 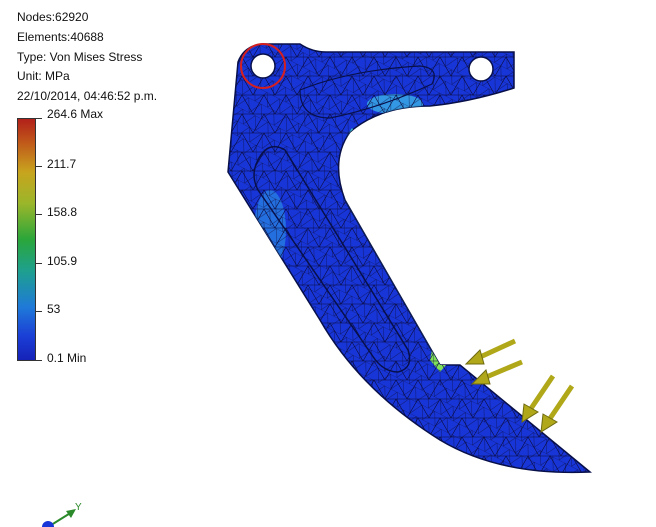 I want to click on pin-hole-left, so click(x=263, y=66).